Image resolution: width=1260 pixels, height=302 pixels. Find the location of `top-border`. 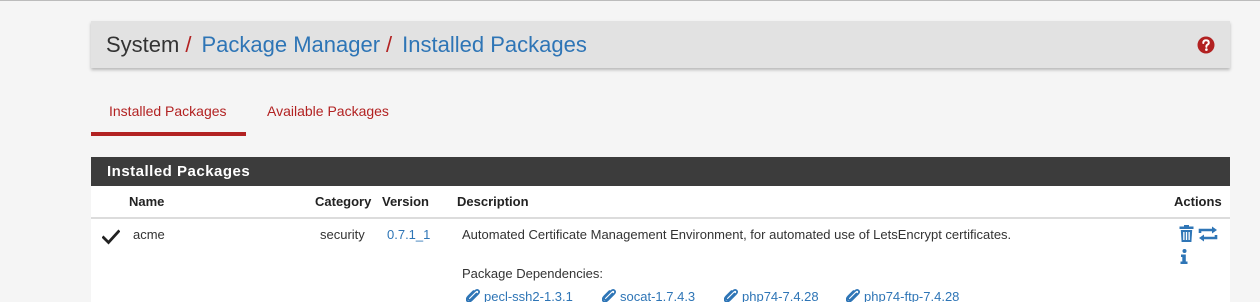

top-border is located at coordinates (630, 0).